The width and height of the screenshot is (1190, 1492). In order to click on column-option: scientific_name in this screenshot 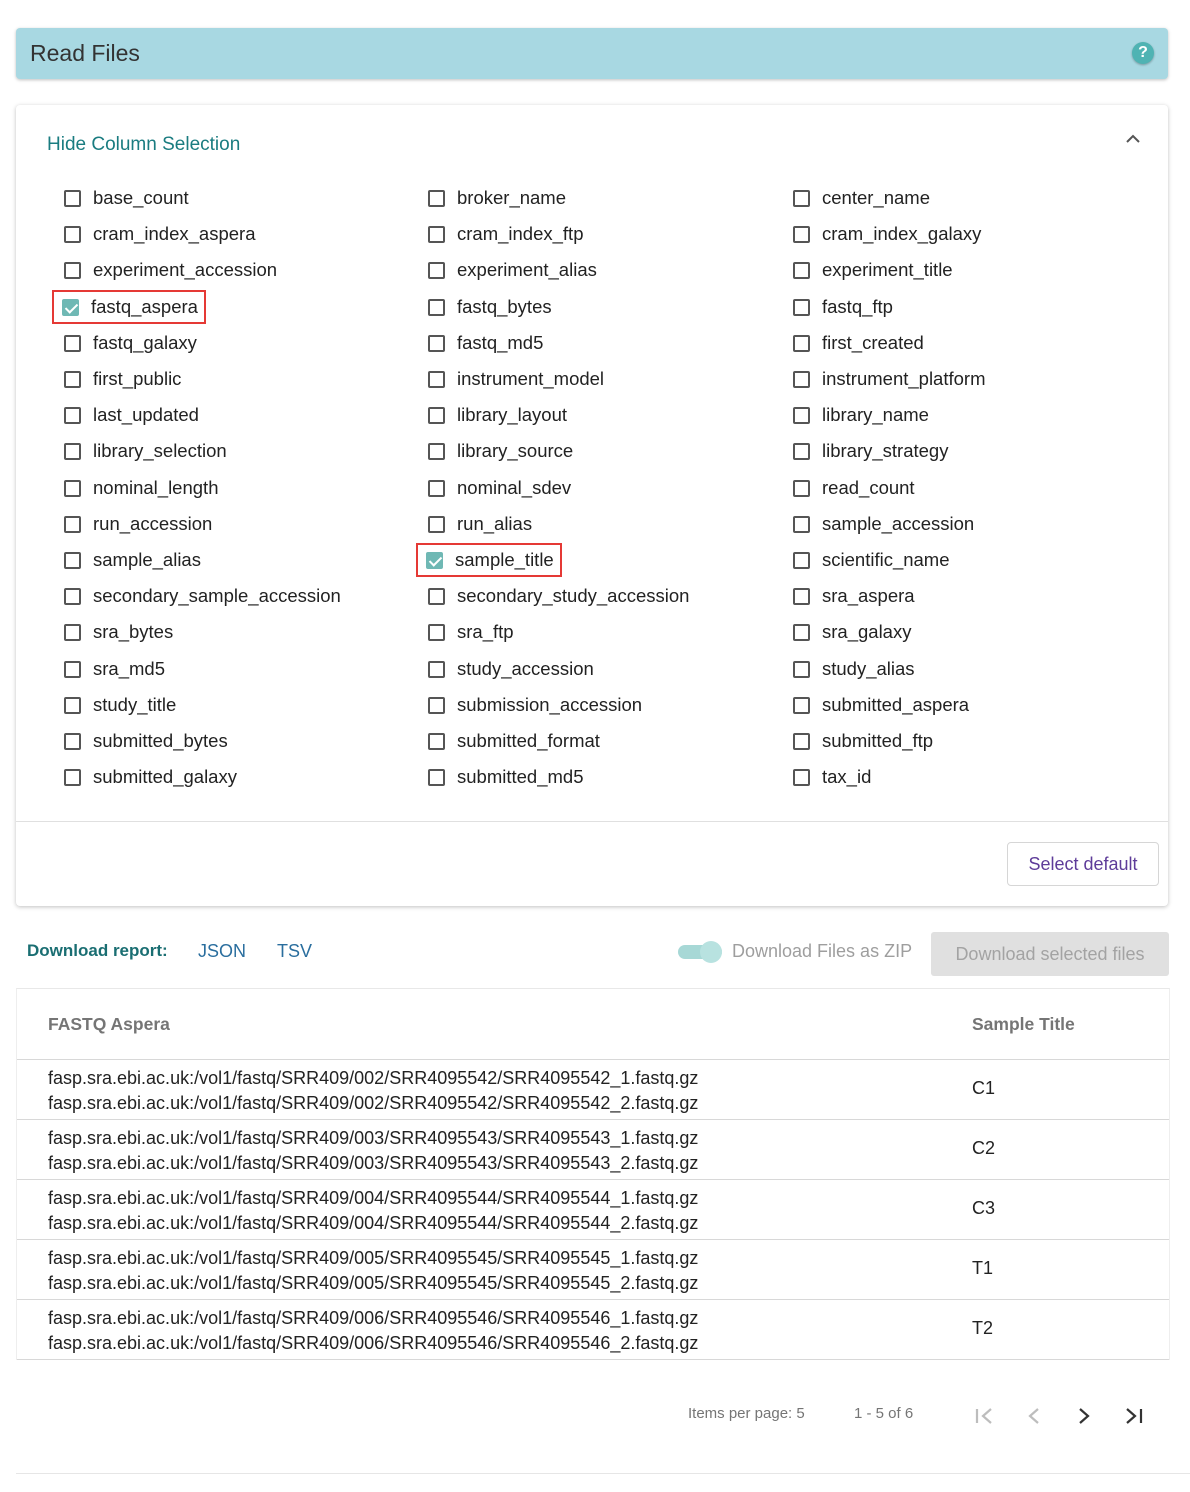, I will do `click(871, 560)`.